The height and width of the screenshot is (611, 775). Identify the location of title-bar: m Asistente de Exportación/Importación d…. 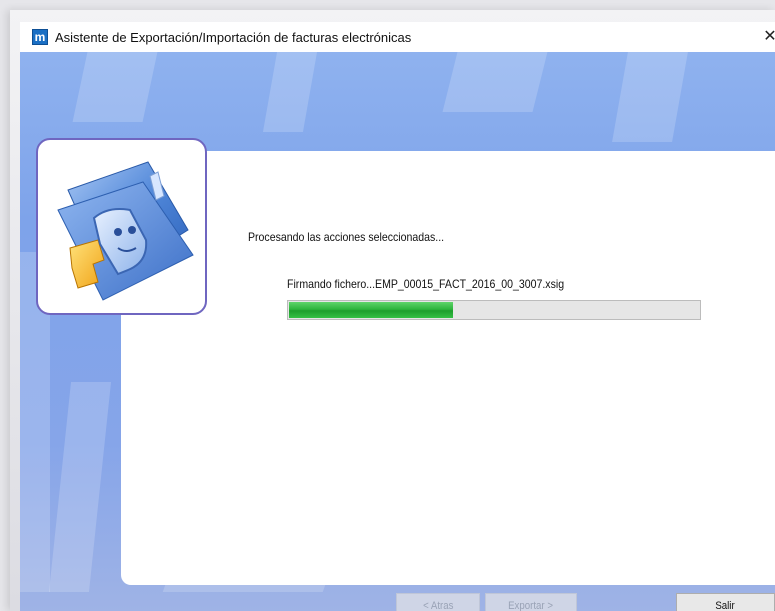
(397, 37).